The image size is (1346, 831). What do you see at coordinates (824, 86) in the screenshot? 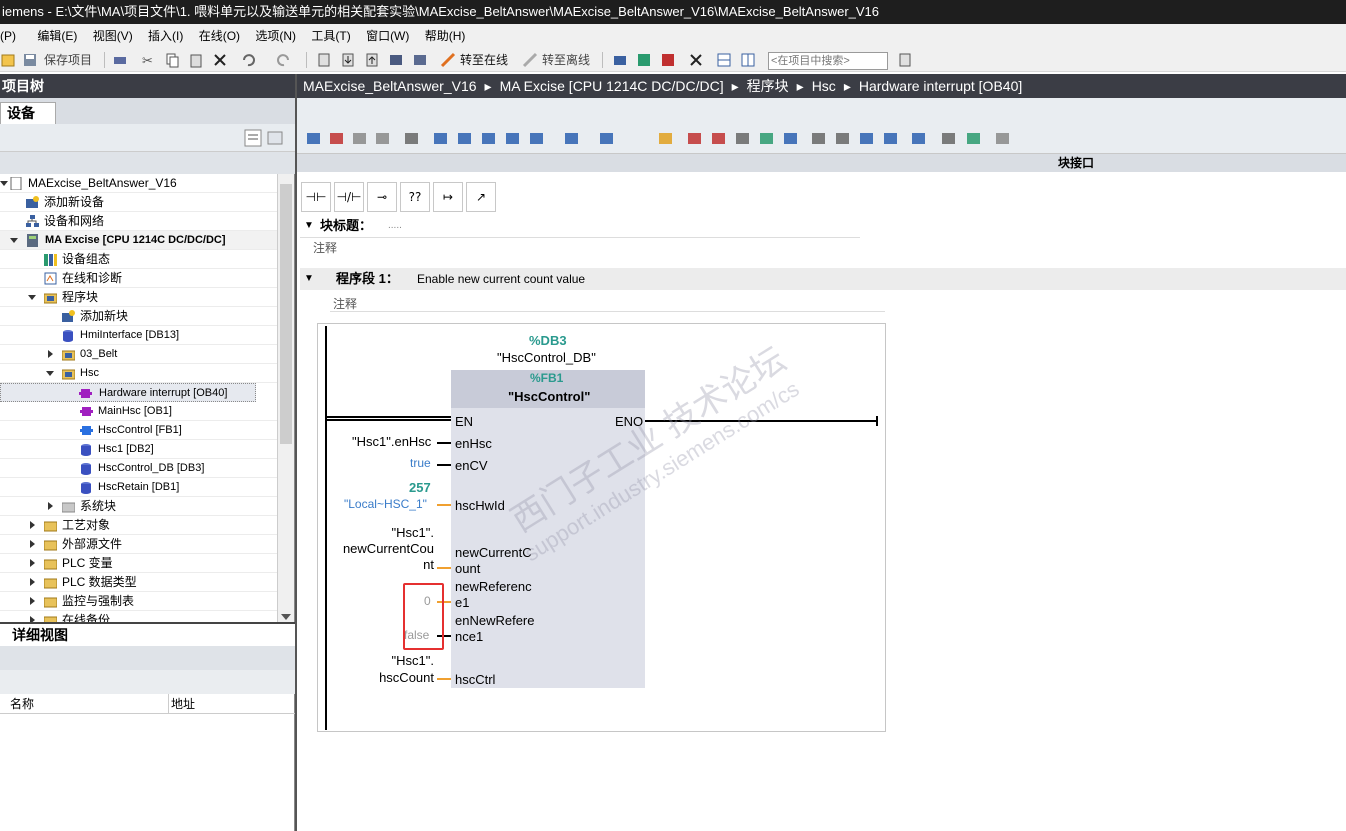
I see `breadcrumb-hsc: Hsc` at bounding box center [824, 86].